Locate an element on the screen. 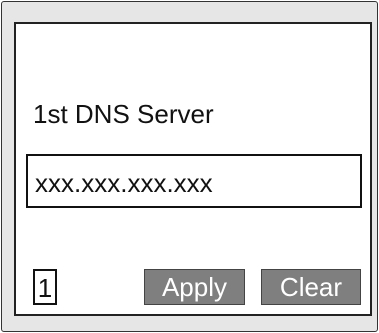 This screenshot has height=333, width=379. dns-server-input: xxx.xxx.xxx.xxx is located at coordinates (194, 181).